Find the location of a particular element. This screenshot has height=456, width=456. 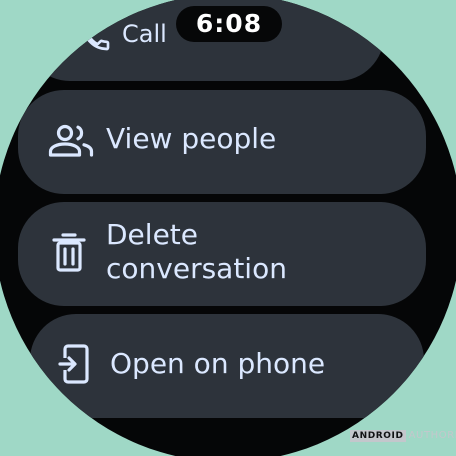

watermark-brand: ANDROID is located at coordinates (378, 436).